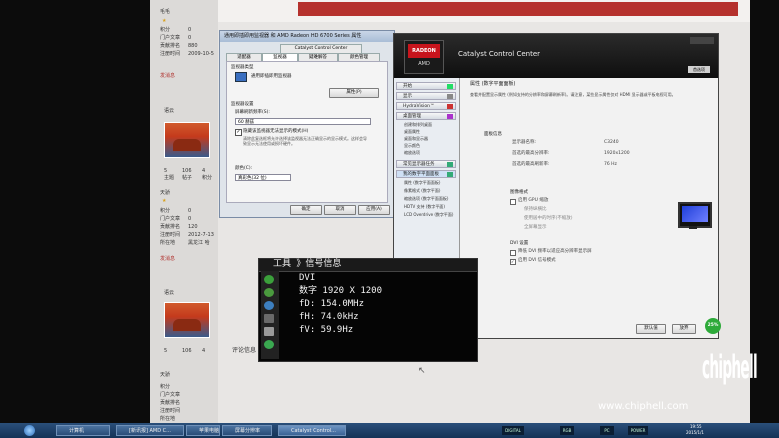 This screenshot has width=779, height=438. I want to click on sidebar-item-digital-flat-panel: 我的数字平面面板, so click(426, 174).